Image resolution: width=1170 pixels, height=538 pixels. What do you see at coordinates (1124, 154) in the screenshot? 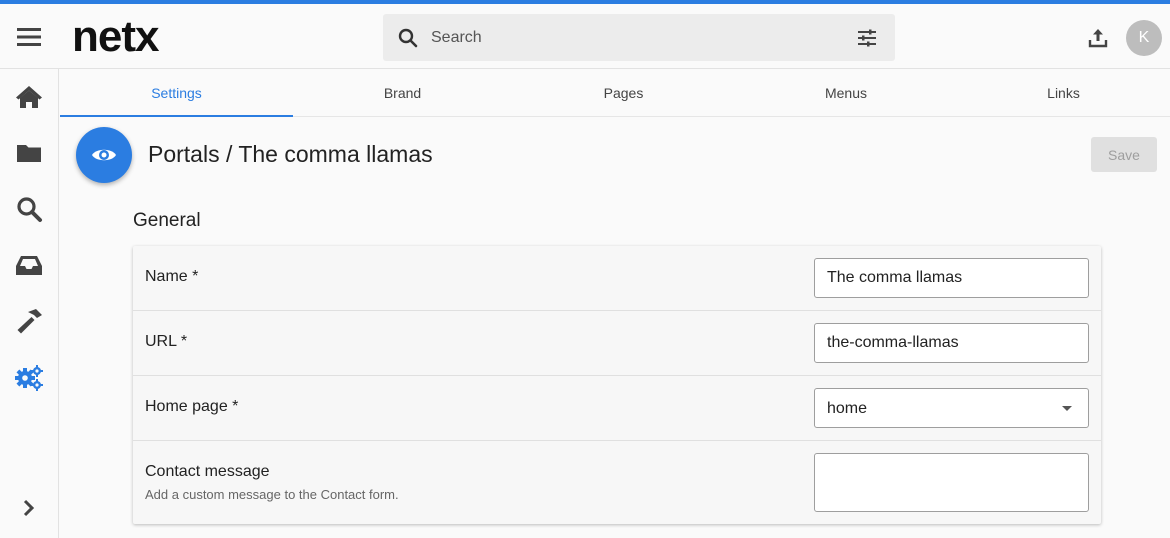
I see `save-button: Save` at bounding box center [1124, 154].